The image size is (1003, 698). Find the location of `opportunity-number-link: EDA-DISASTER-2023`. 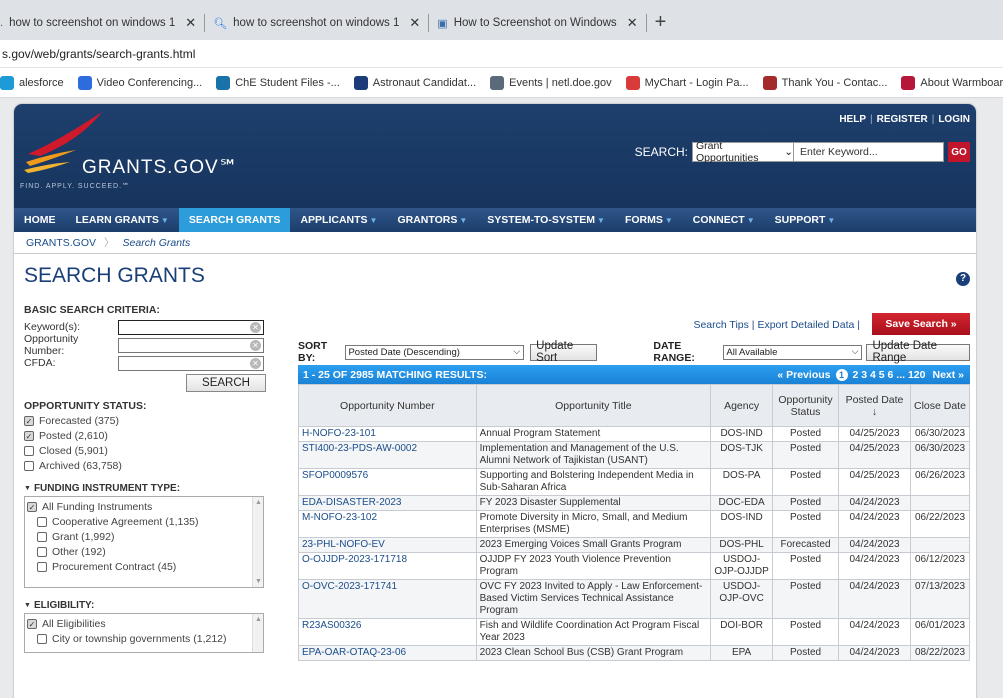

opportunity-number-link: EDA-DISASTER-2023 is located at coordinates (387, 503).